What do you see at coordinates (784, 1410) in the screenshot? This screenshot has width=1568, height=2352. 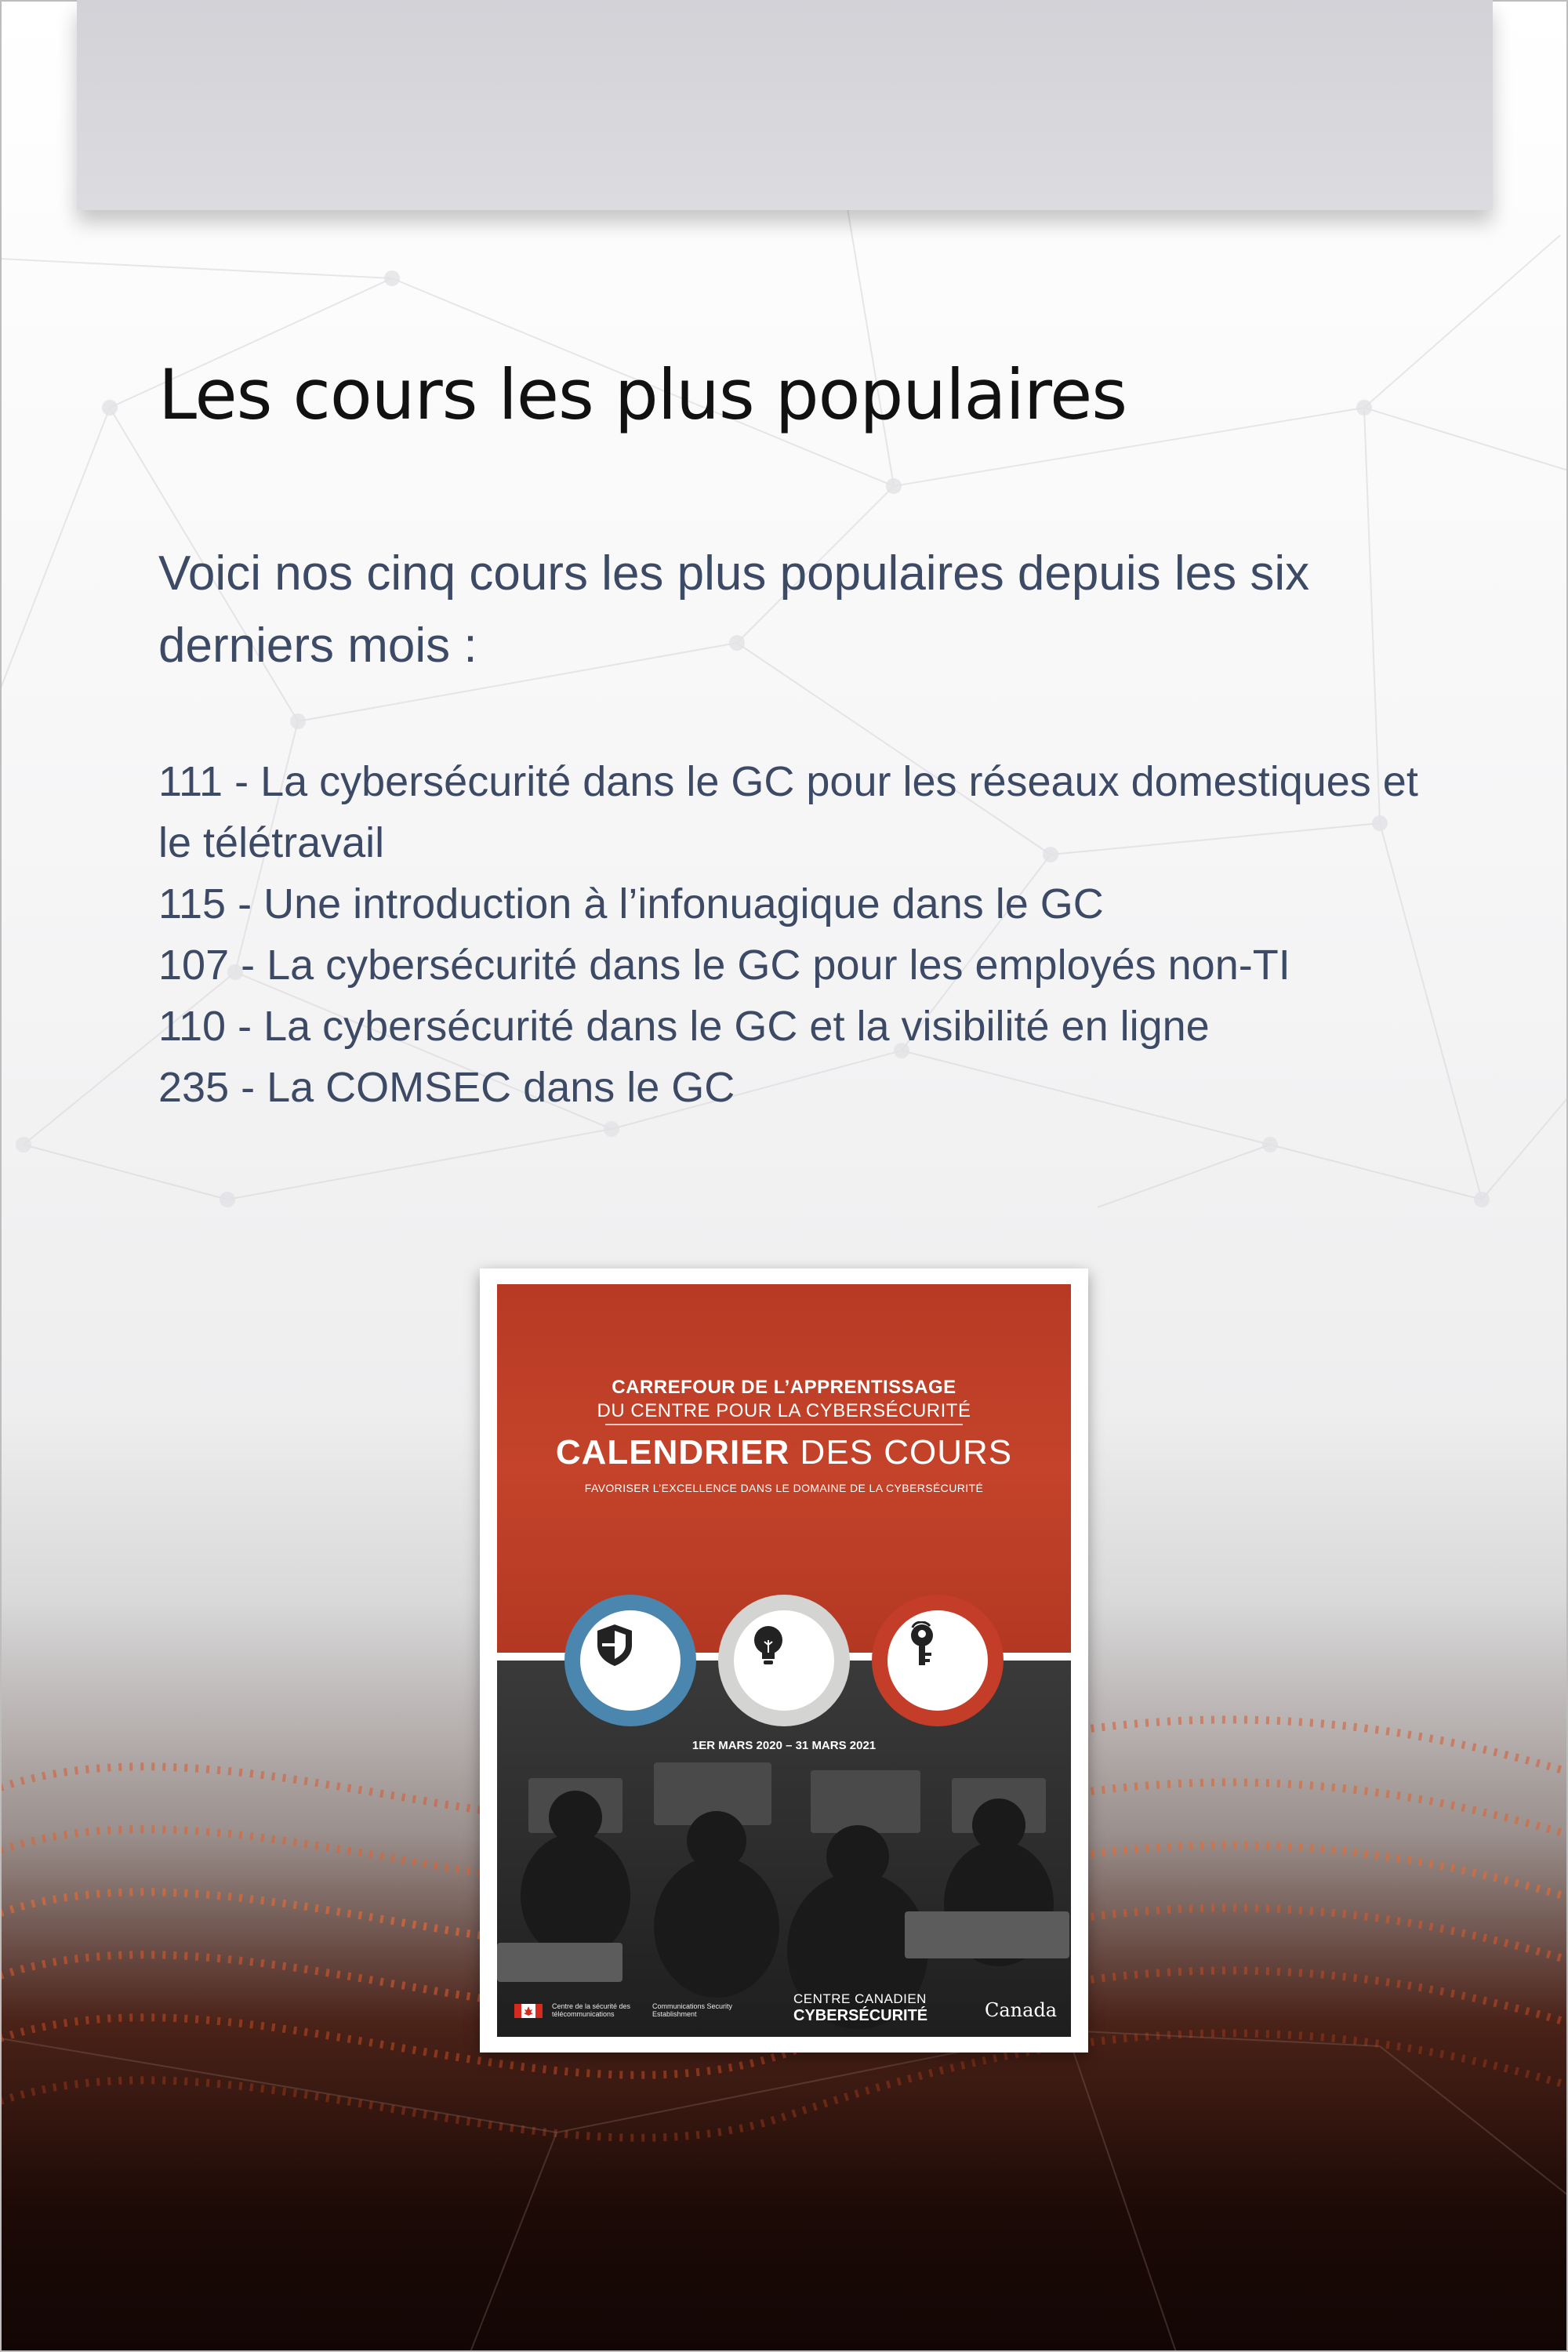 I see `cover-line-2: DU CENTRE POUR LA CYBERSÉCURITÉ` at bounding box center [784, 1410].